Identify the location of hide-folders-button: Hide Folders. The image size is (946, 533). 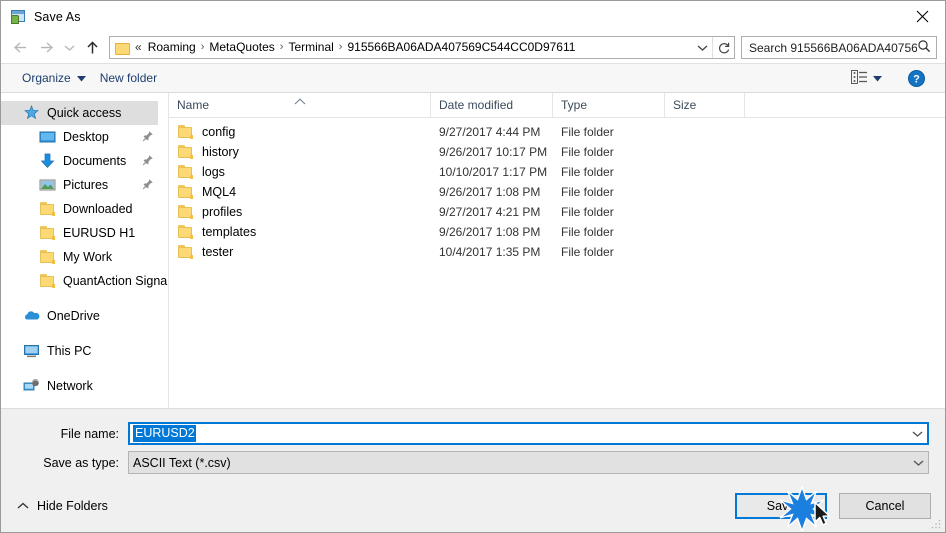
(62, 506).